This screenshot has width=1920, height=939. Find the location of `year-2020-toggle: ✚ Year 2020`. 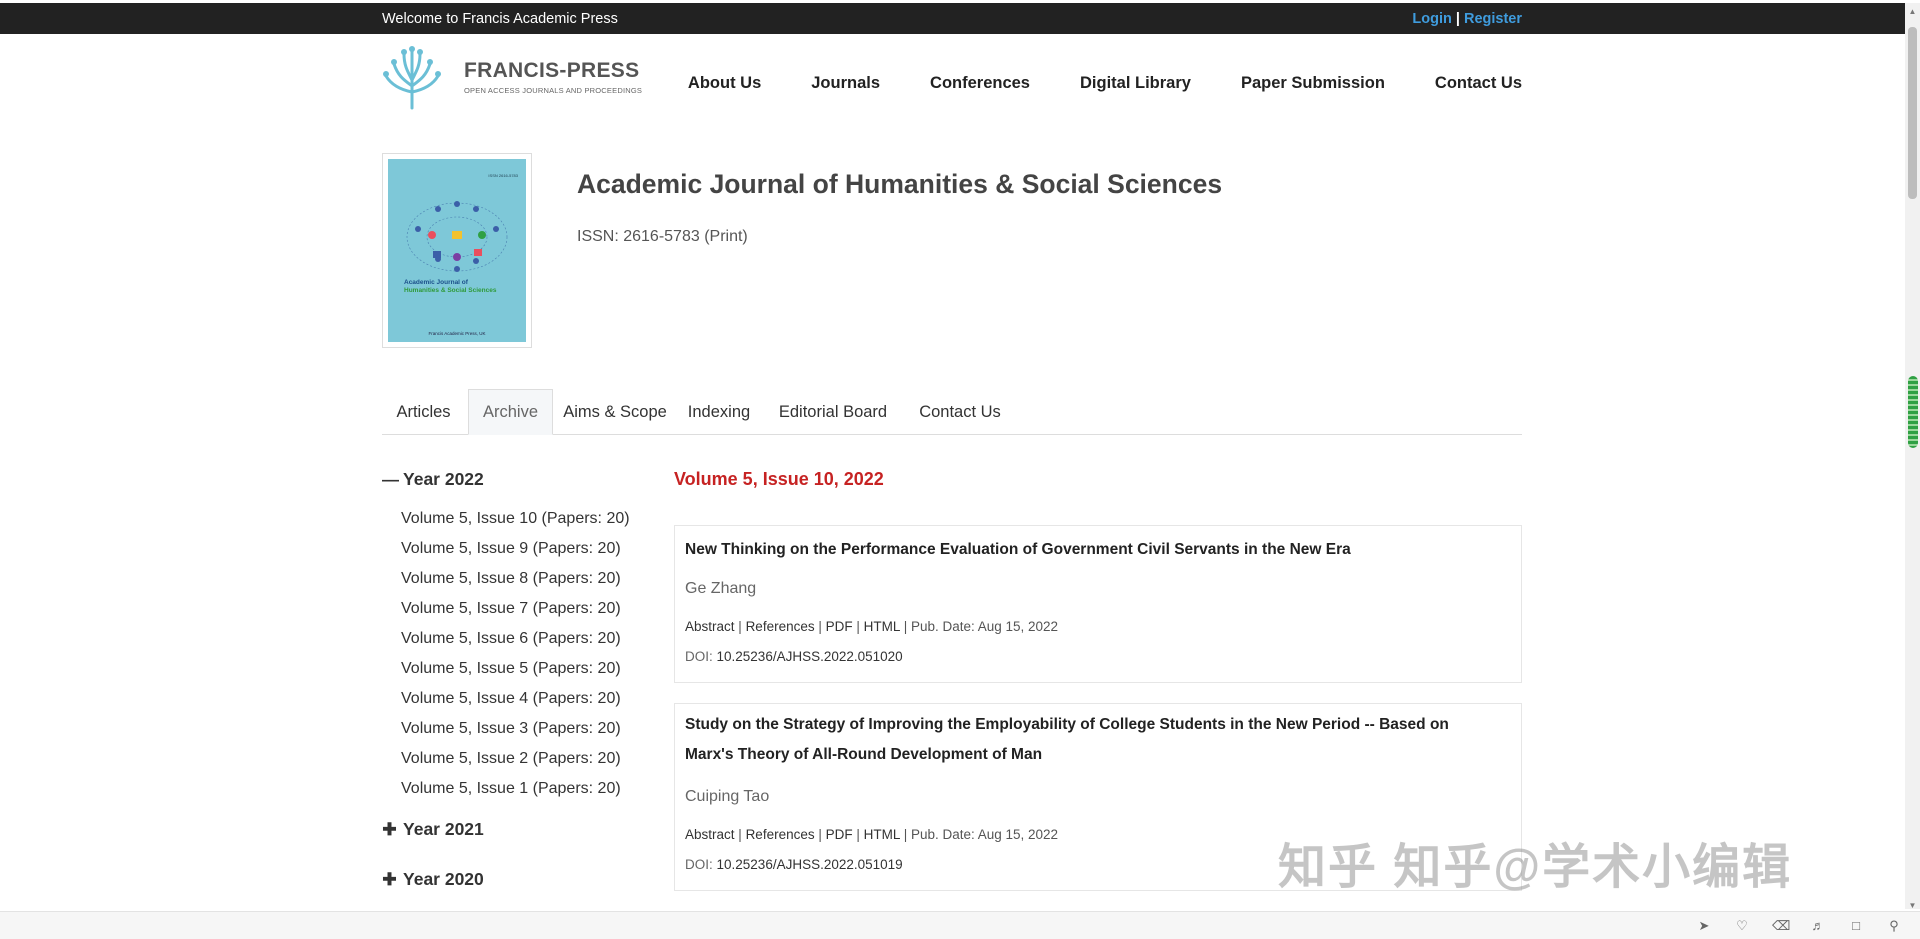

year-2020-toggle: ✚ Year 2020 is located at coordinates (433, 879).